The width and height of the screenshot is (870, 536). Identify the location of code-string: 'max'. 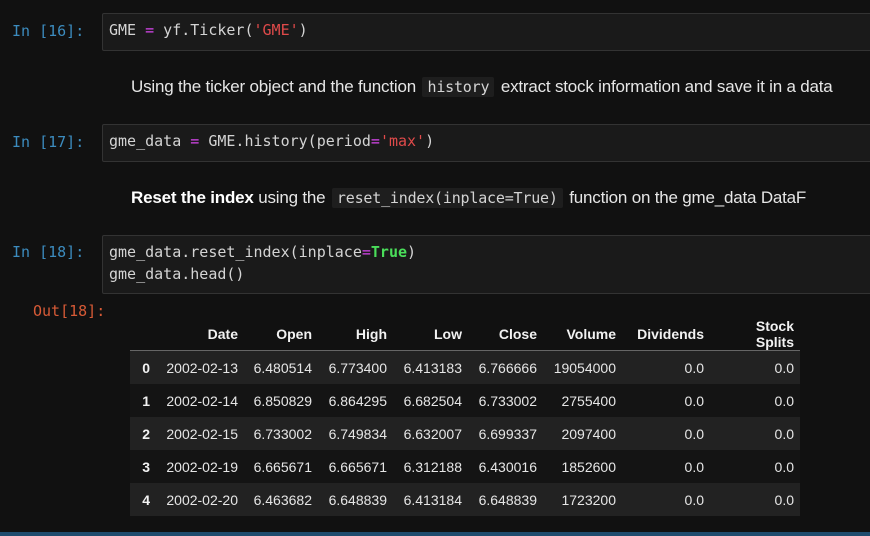
(402, 141).